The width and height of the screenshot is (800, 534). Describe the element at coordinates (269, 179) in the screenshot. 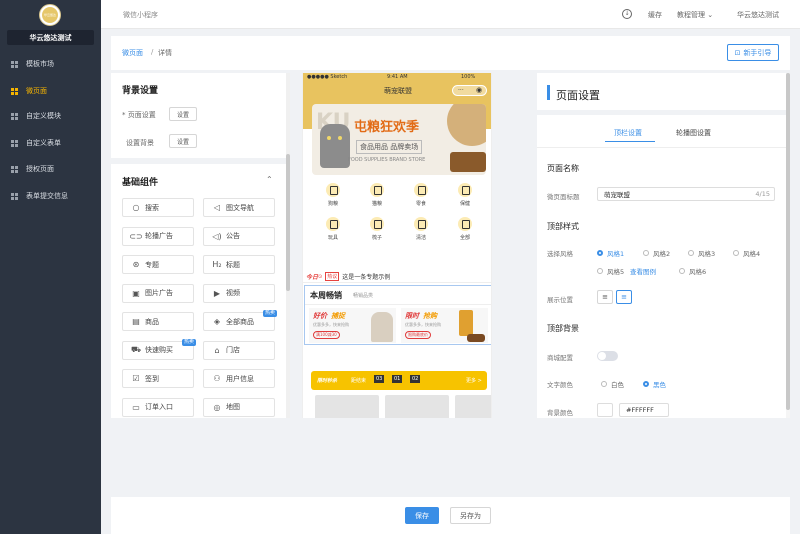

I see `collapse-icon: ⌃` at that location.